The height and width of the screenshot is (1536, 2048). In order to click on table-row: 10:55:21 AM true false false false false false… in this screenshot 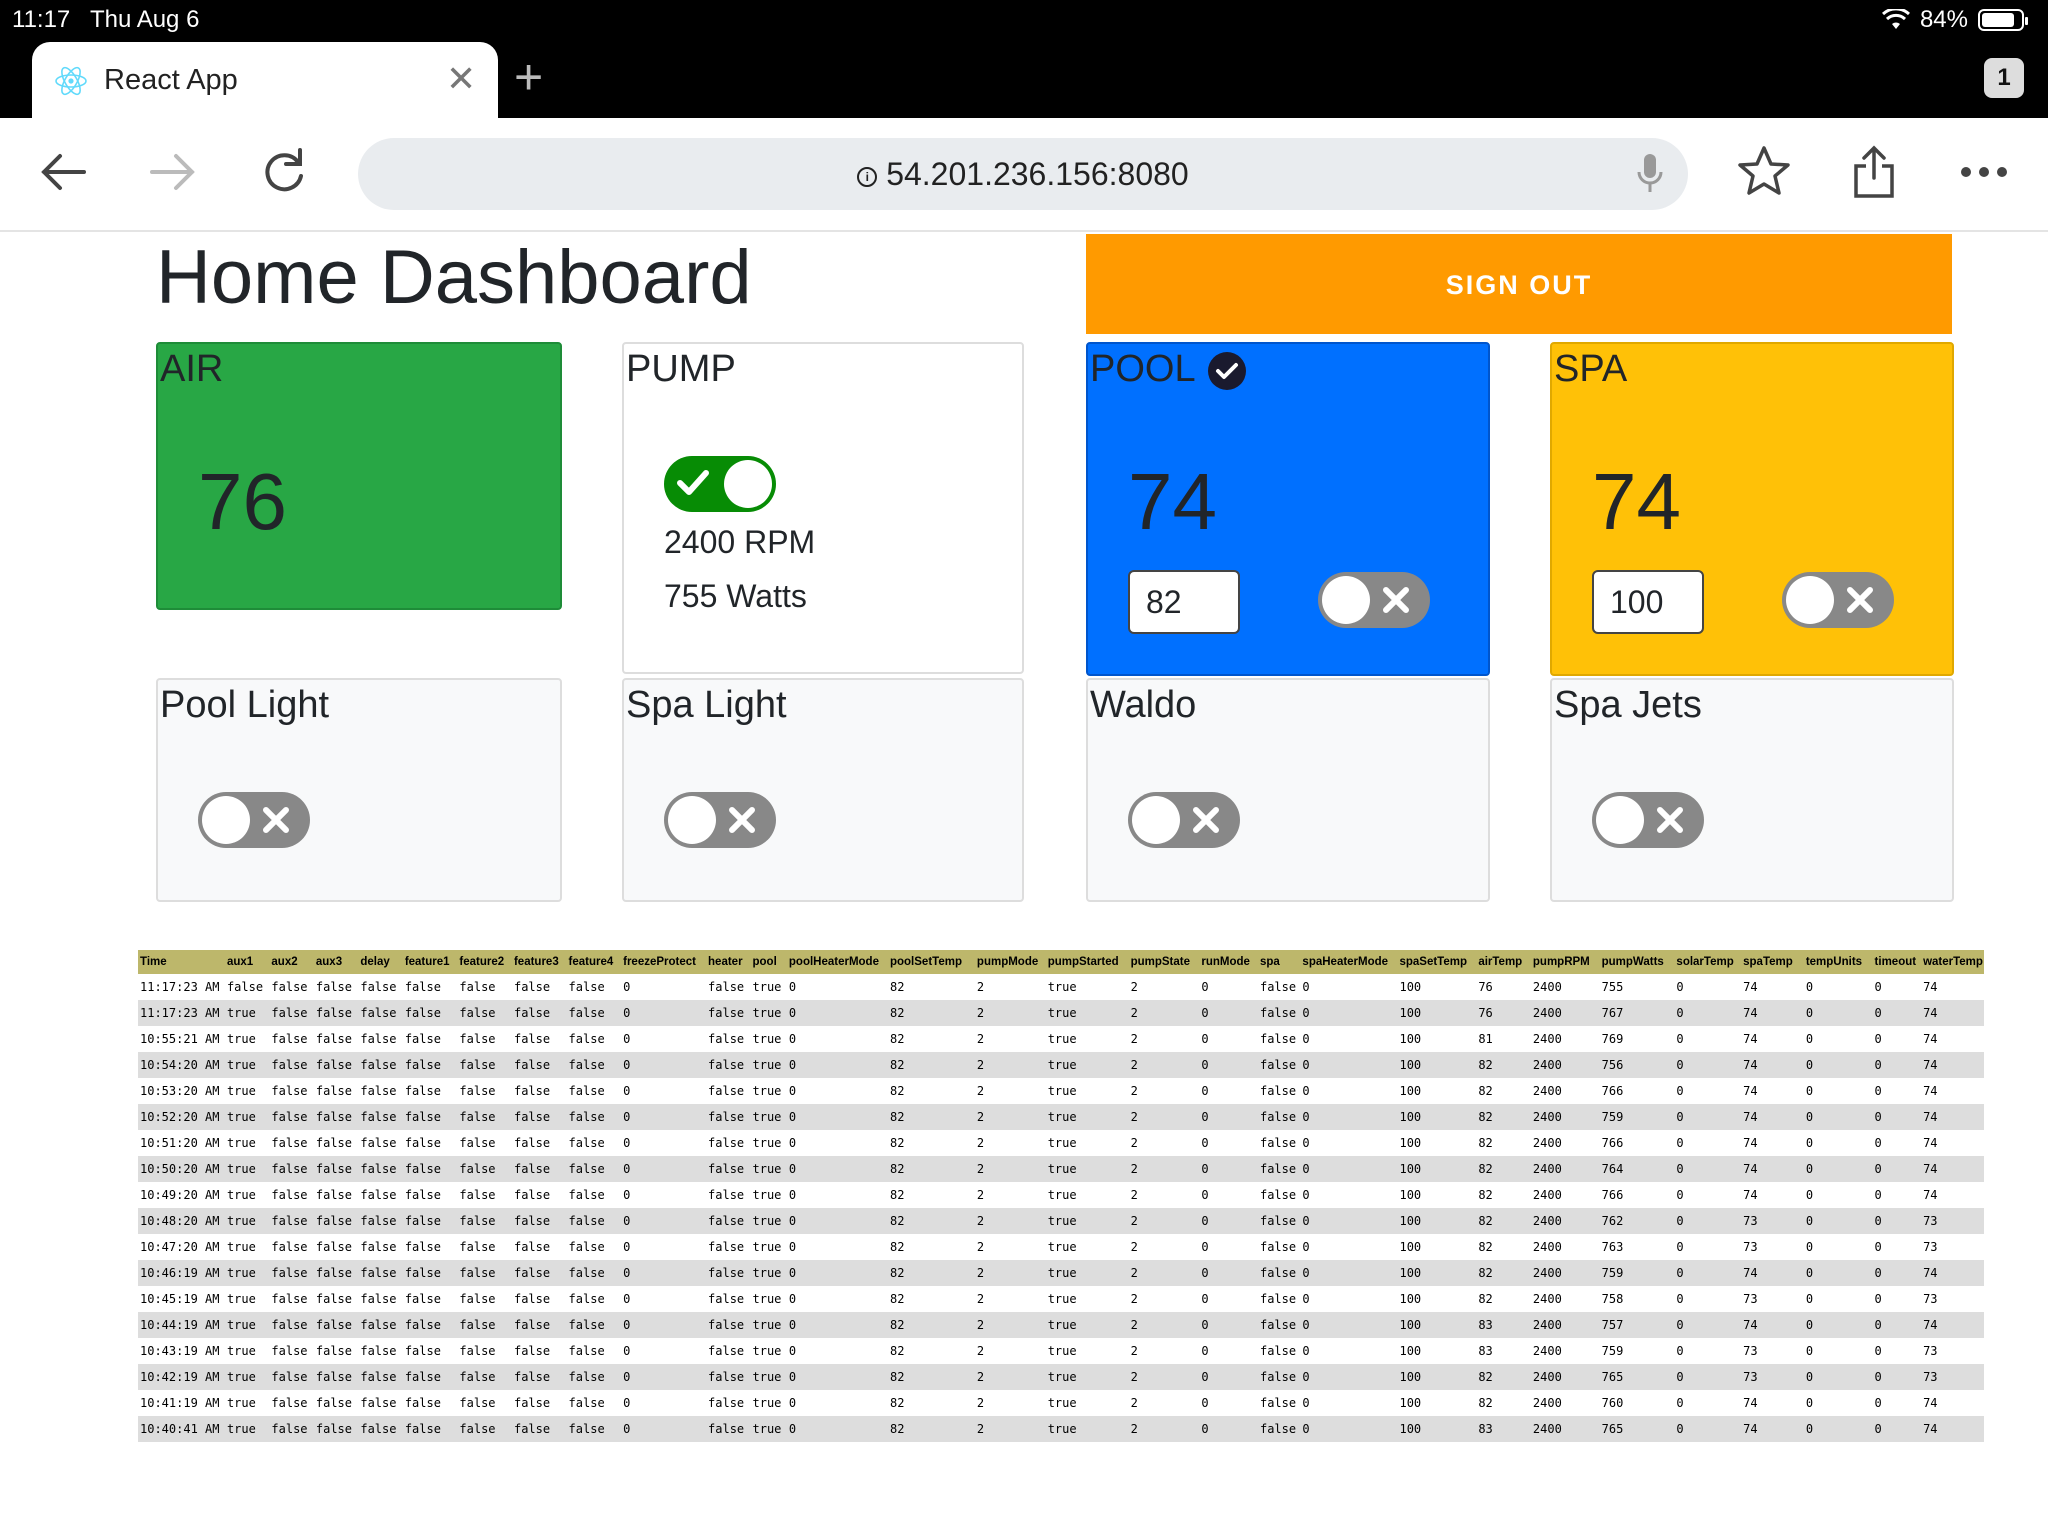, I will do `click(1061, 1039)`.